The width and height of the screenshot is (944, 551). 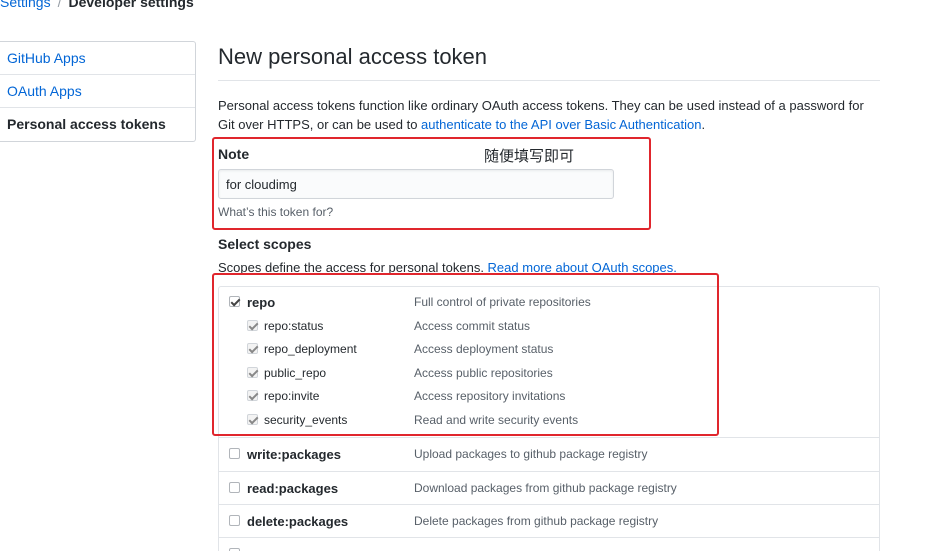 I want to click on title-divider, so click(x=549, y=80).